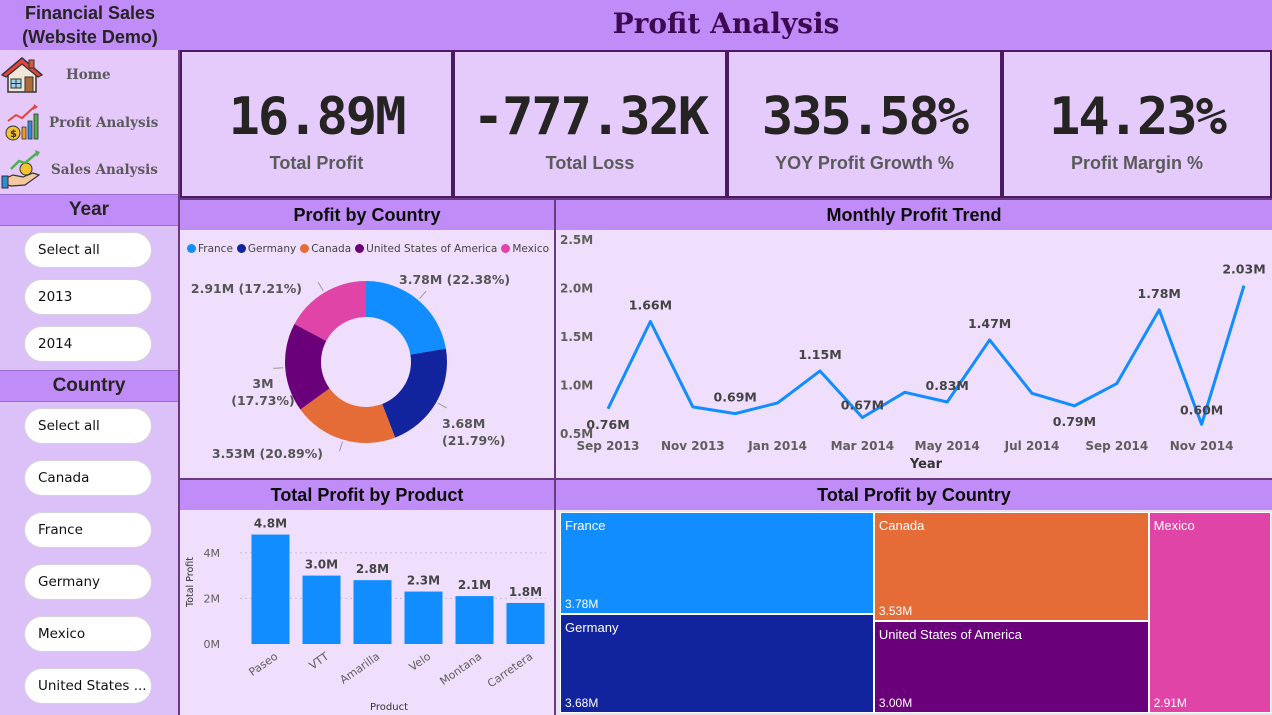 This screenshot has width=1272, height=715. What do you see at coordinates (726, 25) in the screenshot?
I see `page-title: Profit Analysis` at bounding box center [726, 25].